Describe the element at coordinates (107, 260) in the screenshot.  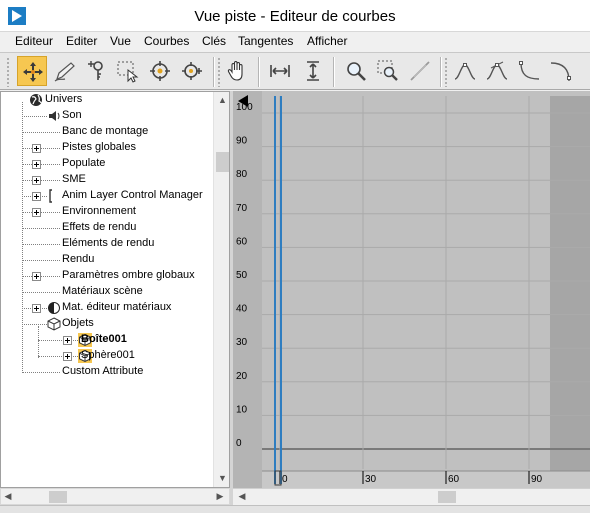
I see `tree-item: Rendu` at that location.